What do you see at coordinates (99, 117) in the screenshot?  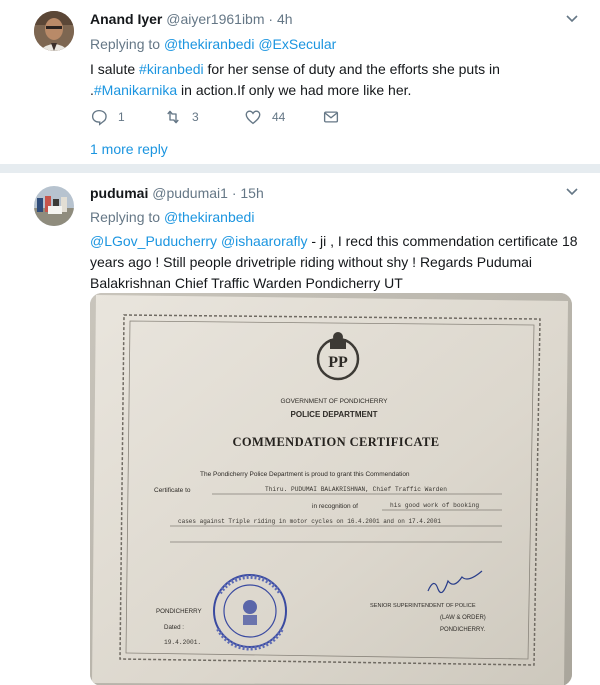 I see `reply-icon` at bounding box center [99, 117].